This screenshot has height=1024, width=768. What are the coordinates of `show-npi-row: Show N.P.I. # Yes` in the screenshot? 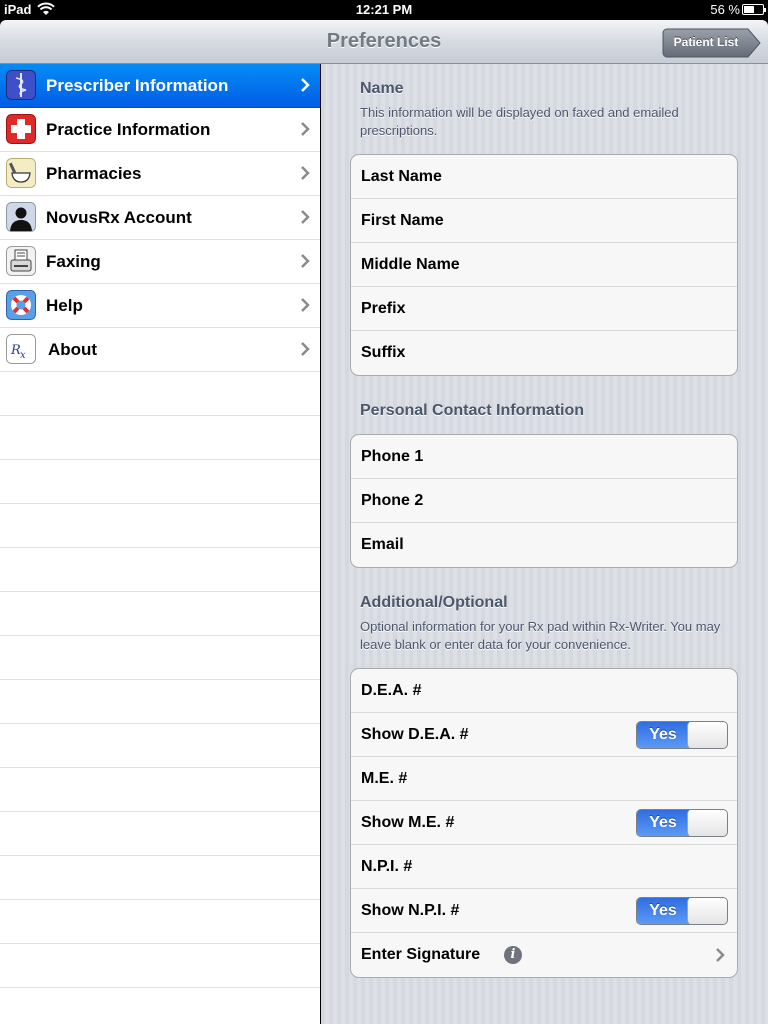 It's located at (544, 911).